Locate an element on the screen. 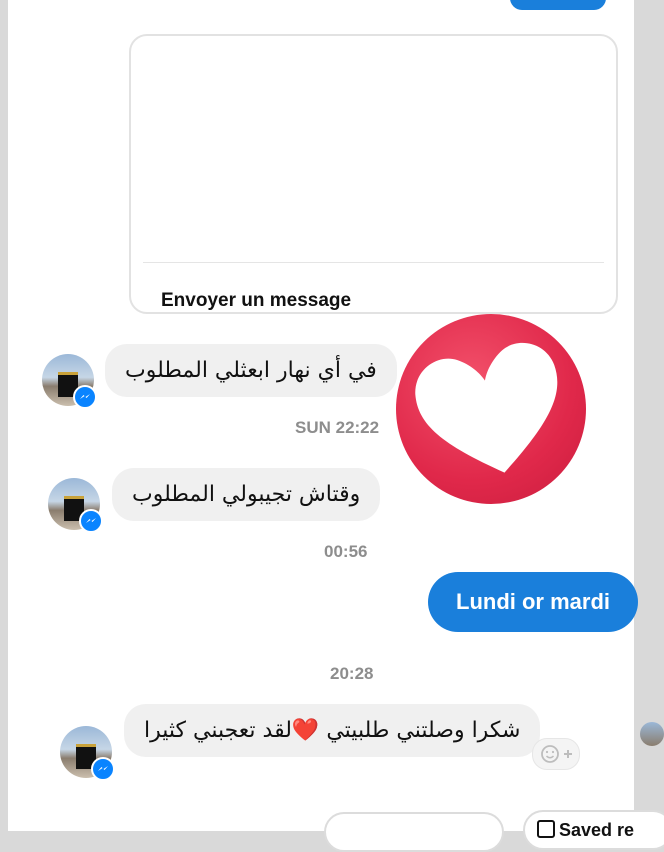  heart-reaction-icon is located at coordinates (491, 409).